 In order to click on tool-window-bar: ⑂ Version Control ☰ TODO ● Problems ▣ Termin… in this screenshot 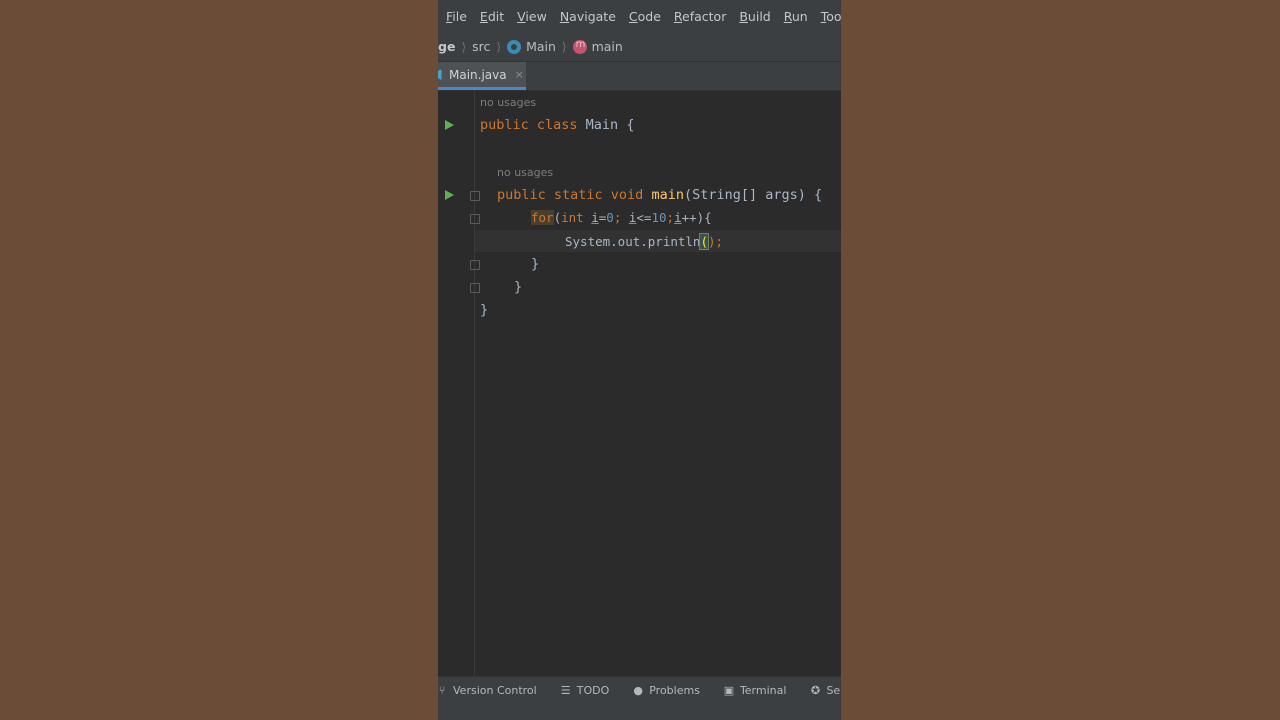, I will do `click(639, 689)`.